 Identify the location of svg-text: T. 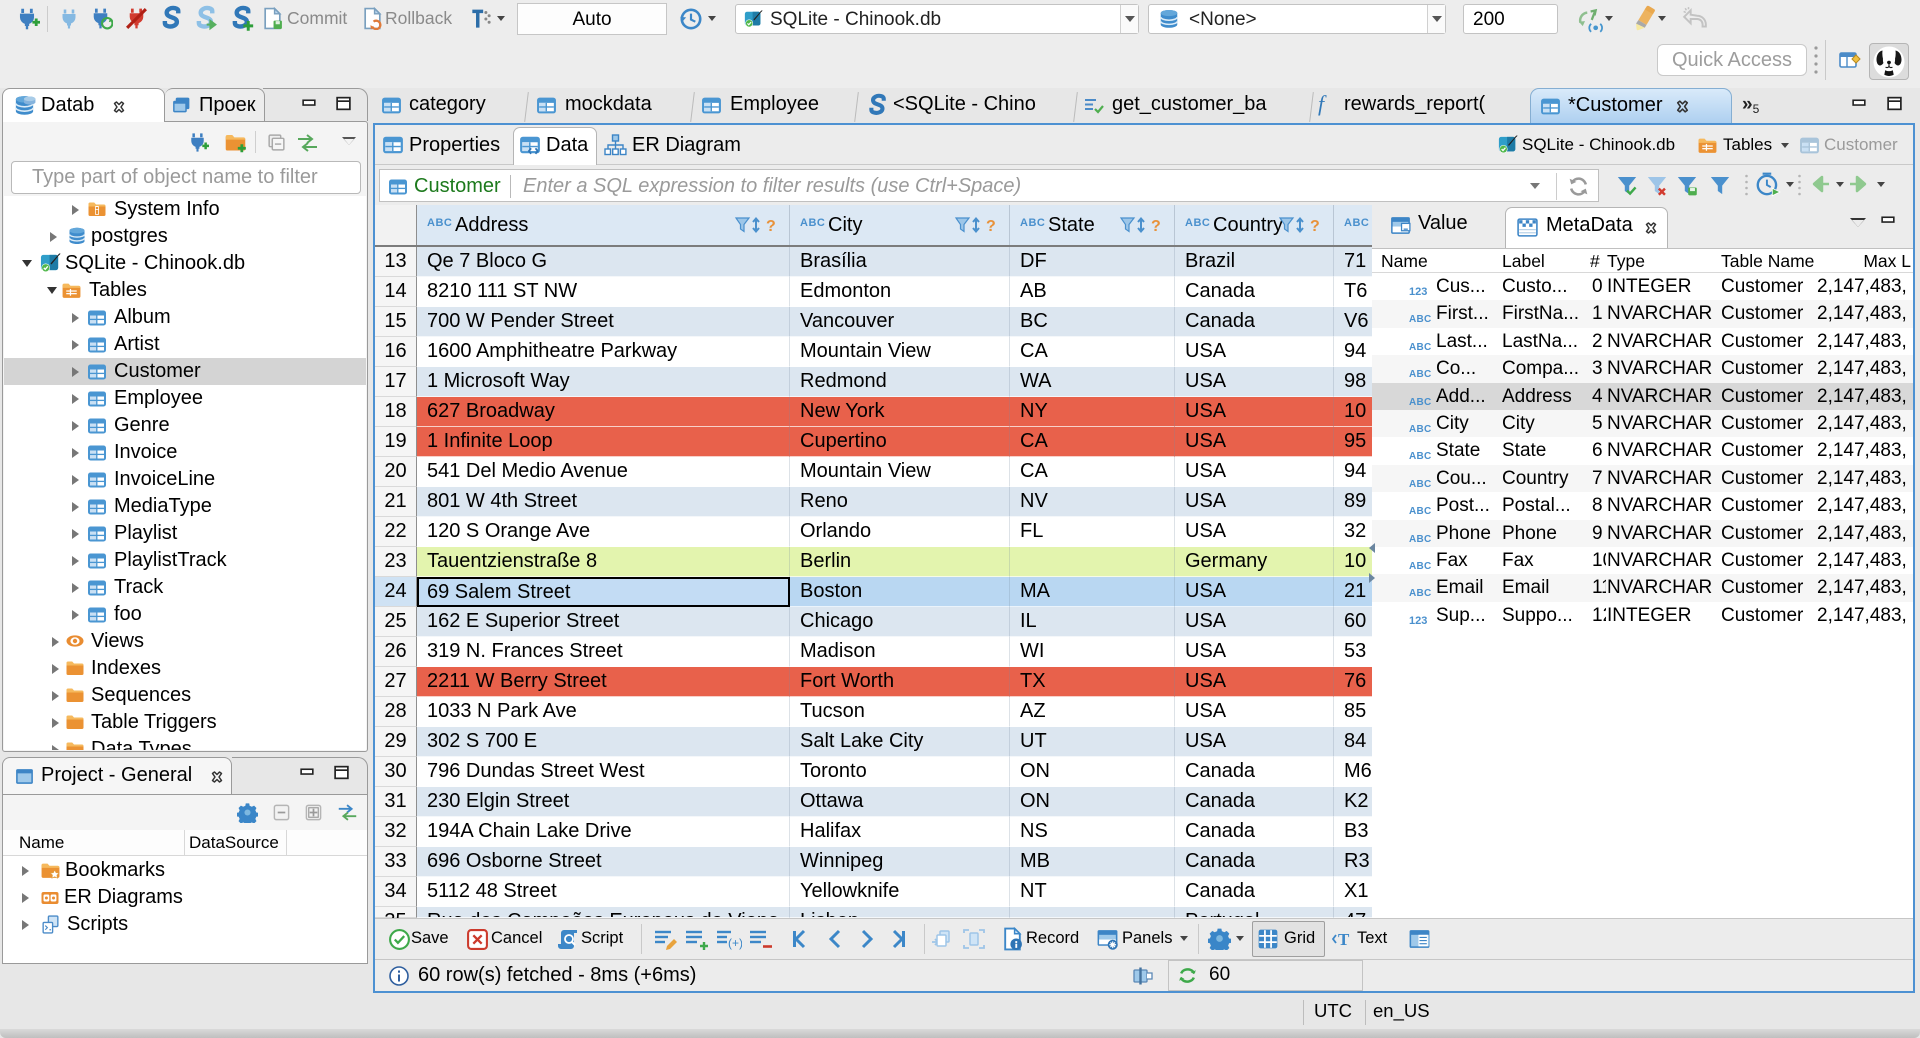
(1344, 939).